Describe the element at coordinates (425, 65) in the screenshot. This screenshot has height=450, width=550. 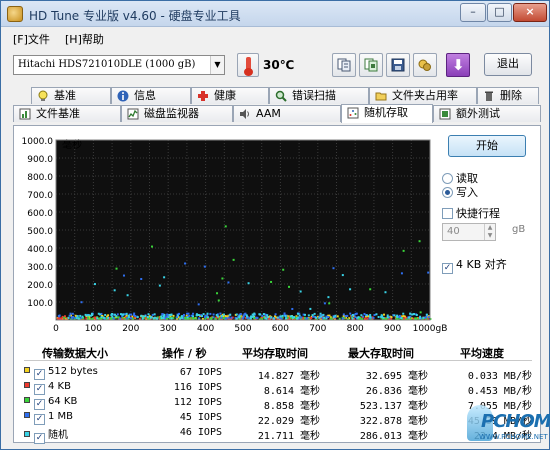
I see `options-button` at that location.